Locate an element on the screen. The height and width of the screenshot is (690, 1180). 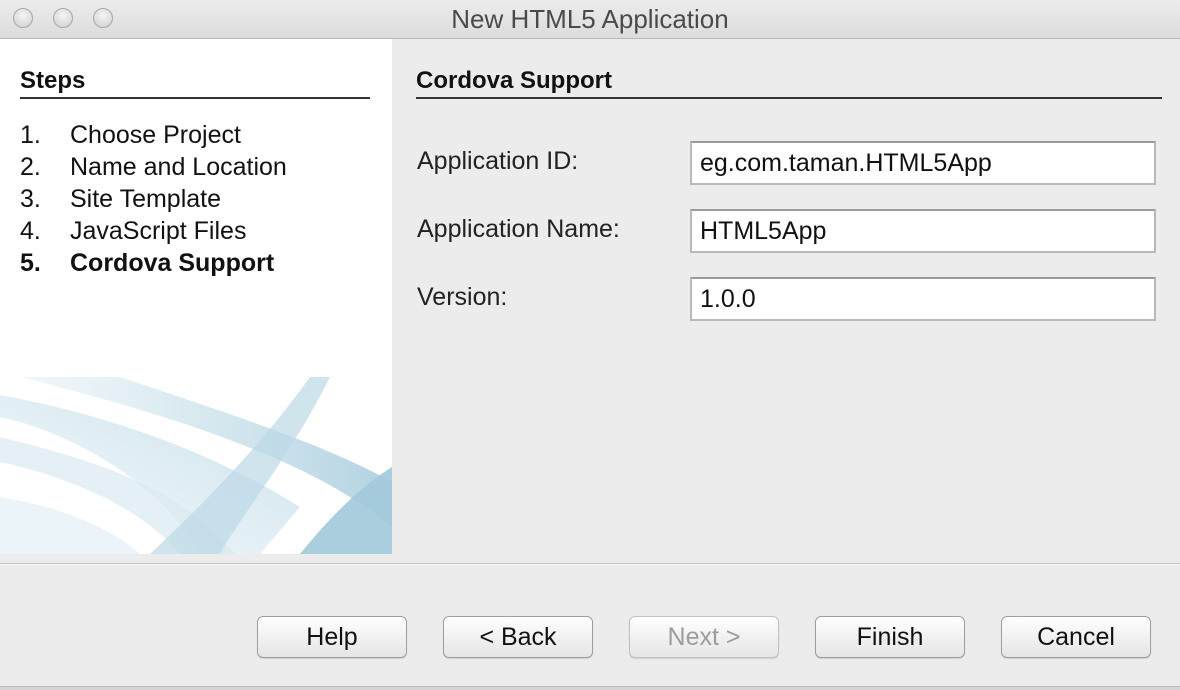
step-item-choose-project: 1. Choose Project is located at coordinates (153, 137).